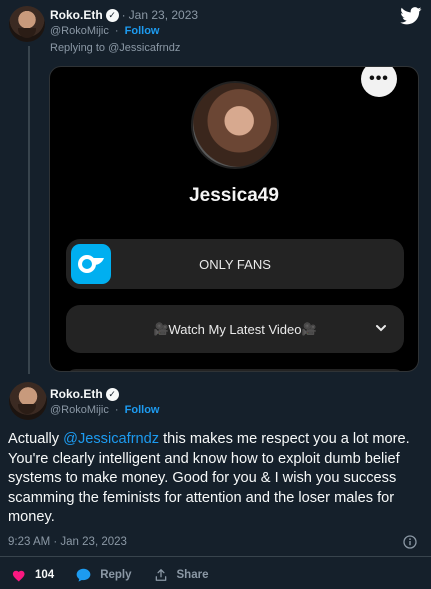 The height and width of the screenshot is (589, 431). I want to click on like-count: 104, so click(45, 575).